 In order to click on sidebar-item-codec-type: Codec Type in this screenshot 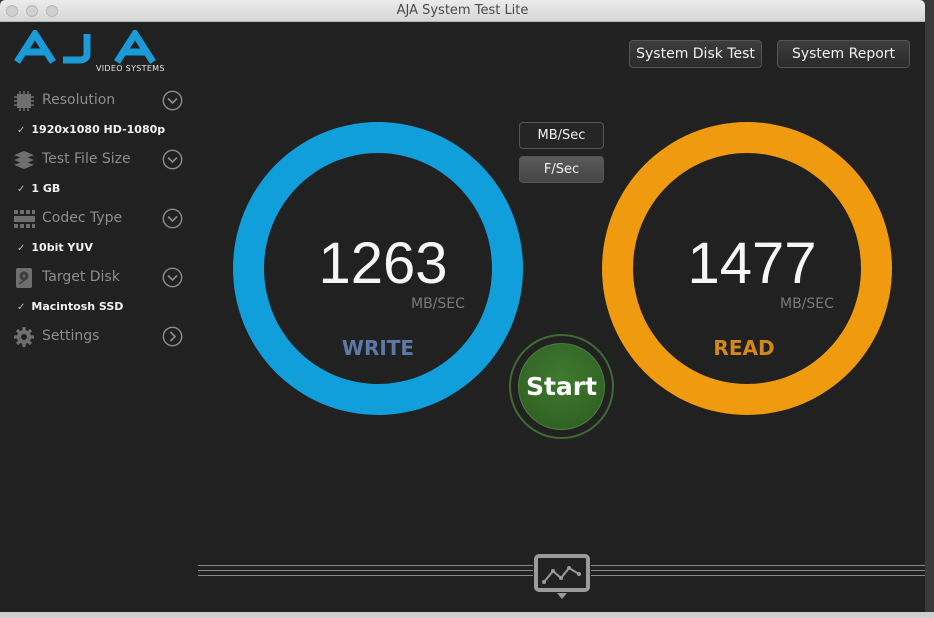, I will do `click(98, 219)`.